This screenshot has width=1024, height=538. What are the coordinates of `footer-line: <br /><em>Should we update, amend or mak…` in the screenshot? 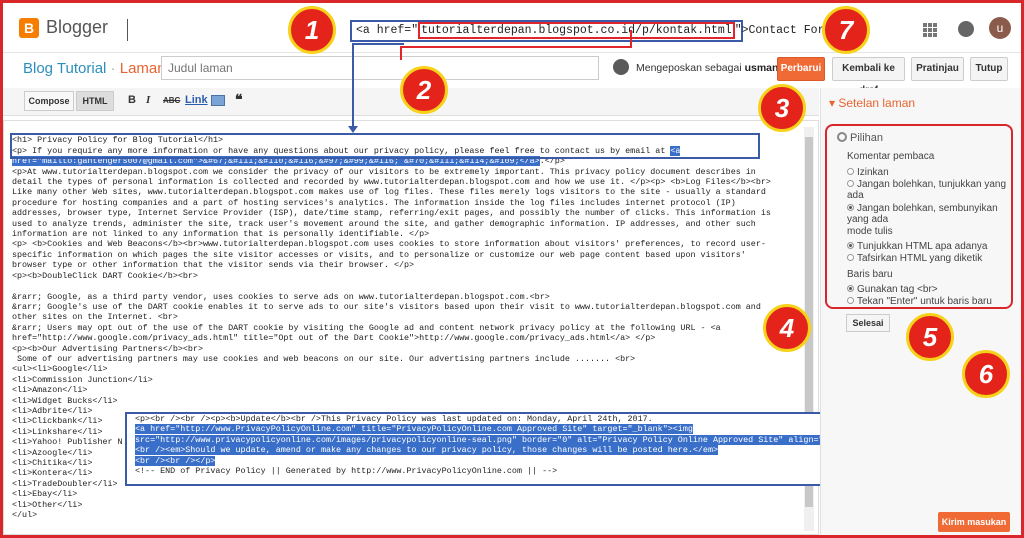 It's located at (512, 450).